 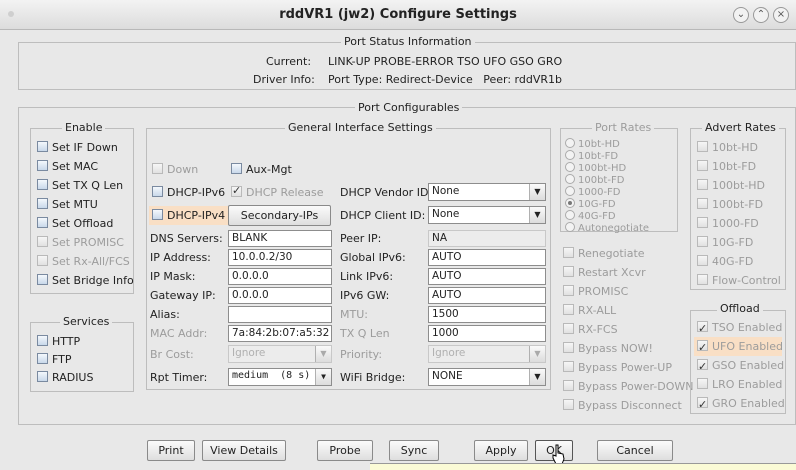 I want to click on dhcp-vendor-select: None ▼, so click(x=487, y=192).